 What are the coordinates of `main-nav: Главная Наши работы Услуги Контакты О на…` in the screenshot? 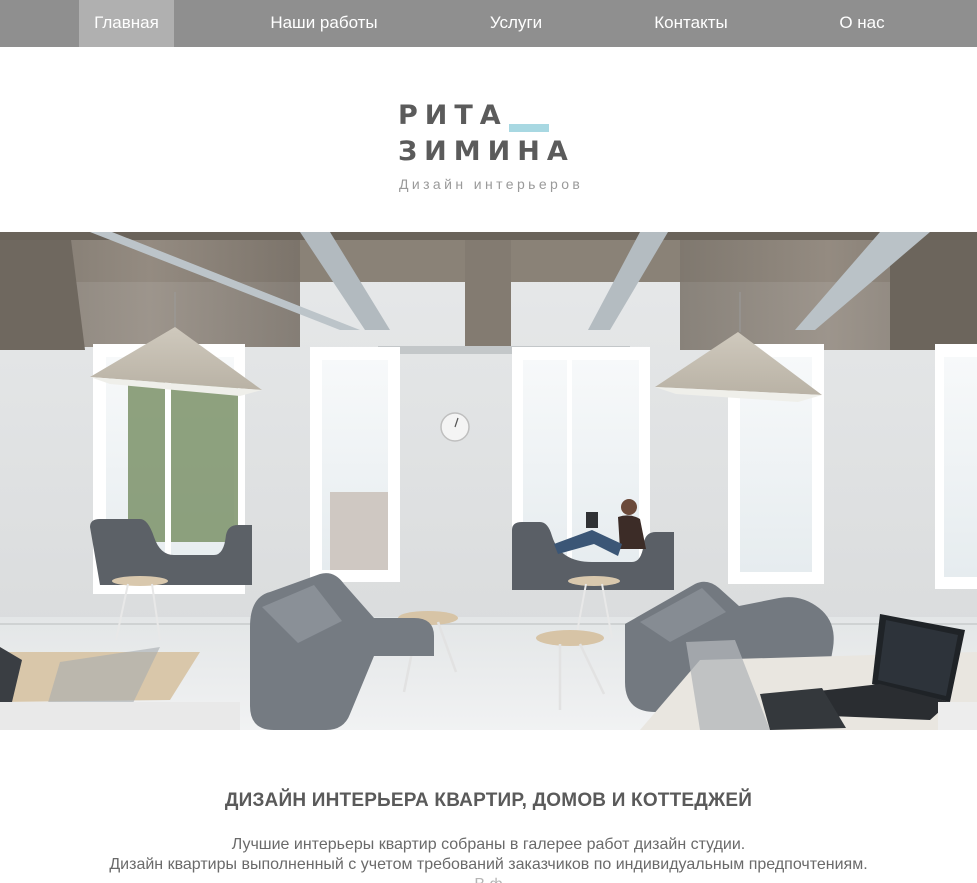 It's located at (488, 23).